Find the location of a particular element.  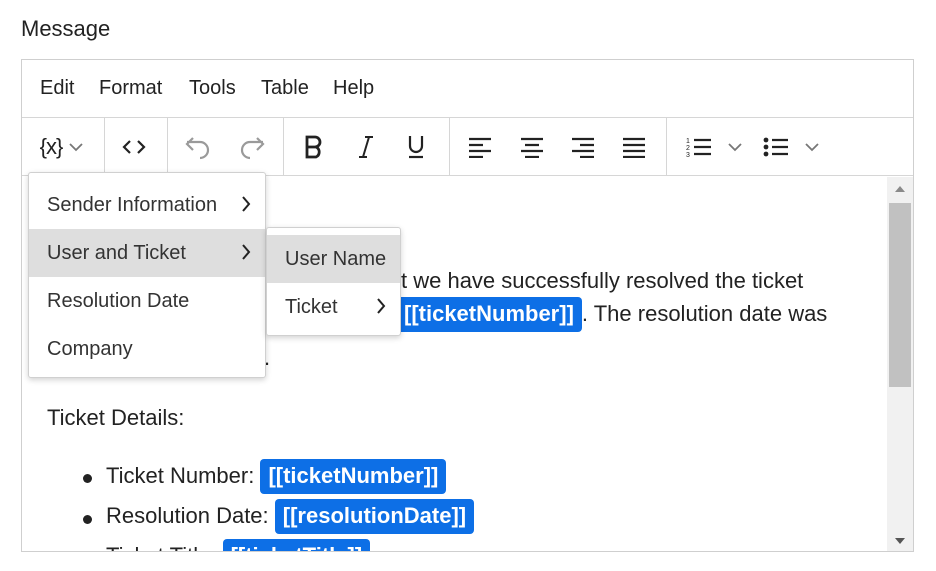

bulleted-list-button is located at coordinates (791, 147).